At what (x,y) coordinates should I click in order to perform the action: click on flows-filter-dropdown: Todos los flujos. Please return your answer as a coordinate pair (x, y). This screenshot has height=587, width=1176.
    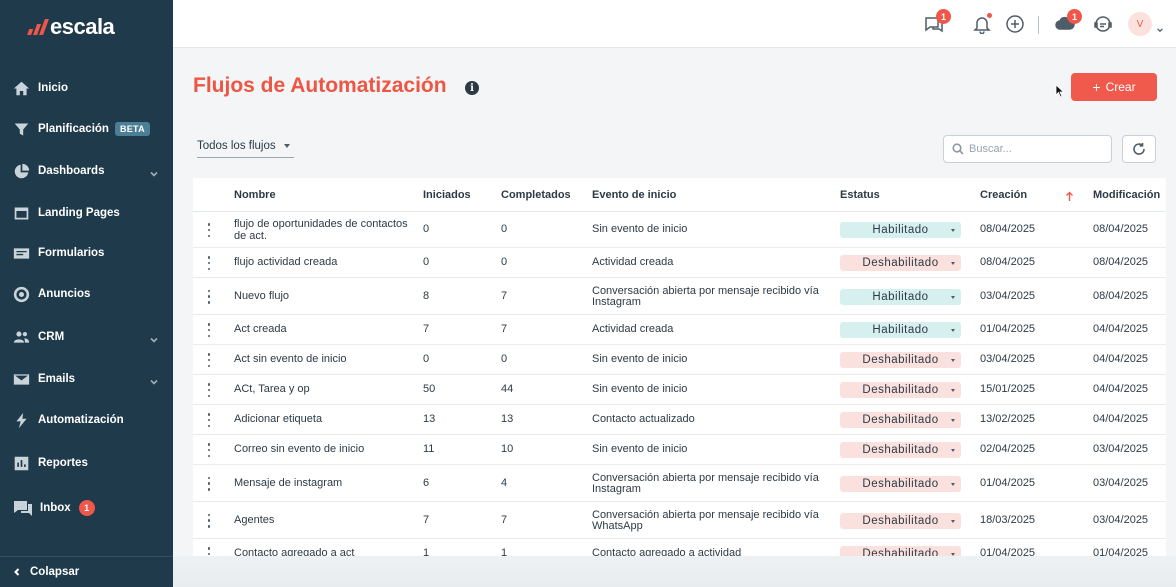
    Looking at the image, I should click on (245, 149).